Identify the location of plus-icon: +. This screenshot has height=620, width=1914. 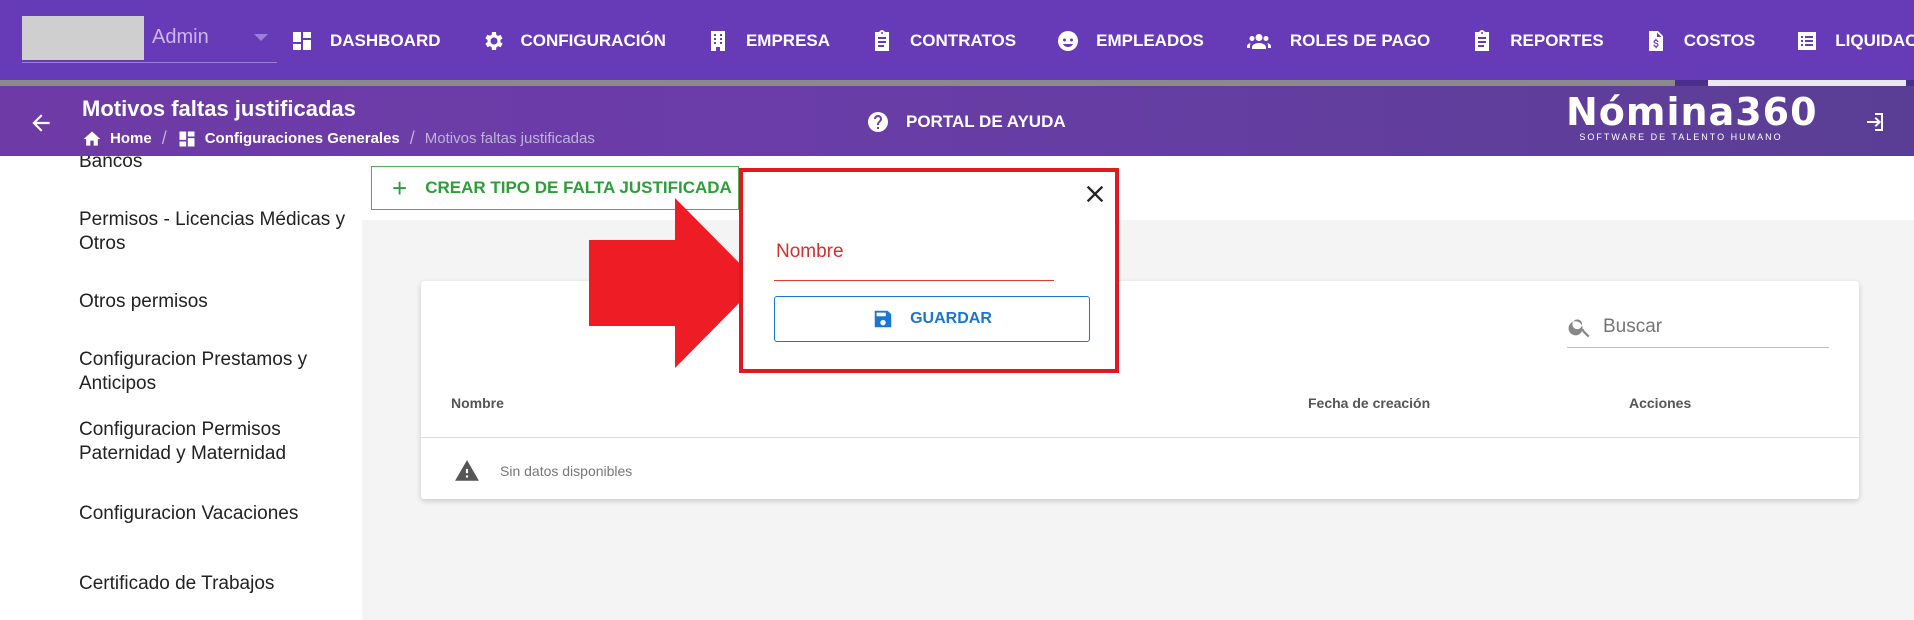
(400, 188).